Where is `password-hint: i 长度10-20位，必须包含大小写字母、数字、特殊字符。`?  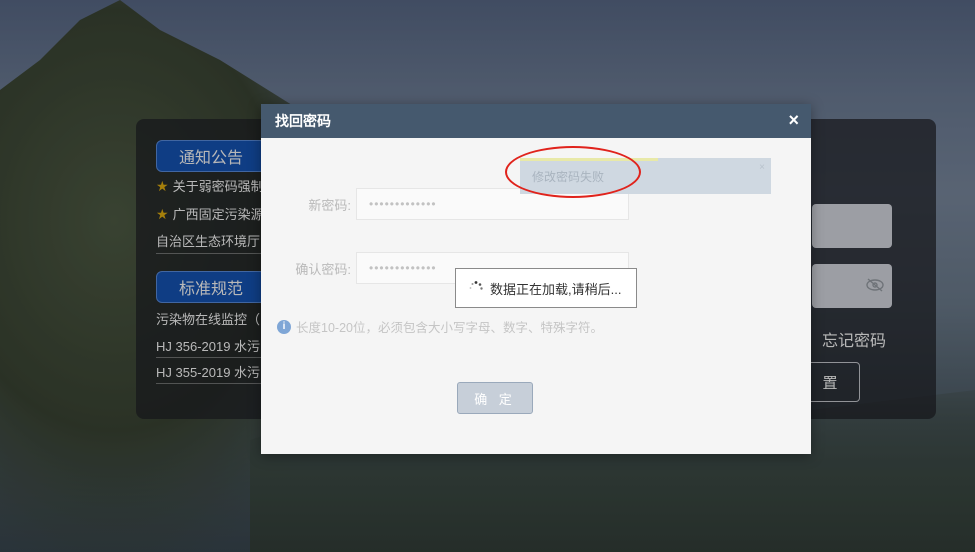
password-hint: i 长度10-20位，必须包含大小写字母、数字、特殊字符。 is located at coordinates (440, 326).